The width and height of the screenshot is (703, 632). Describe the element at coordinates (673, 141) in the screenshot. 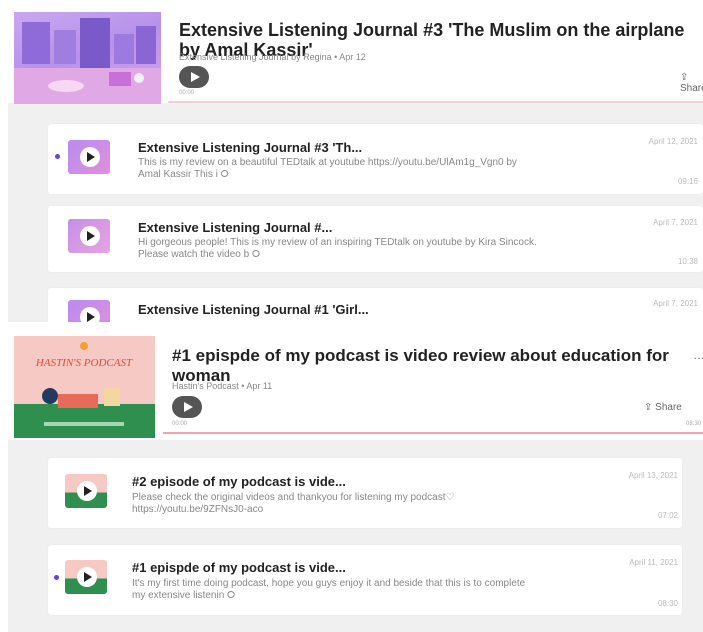

I see `episode-date: April 12, 2021` at that location.